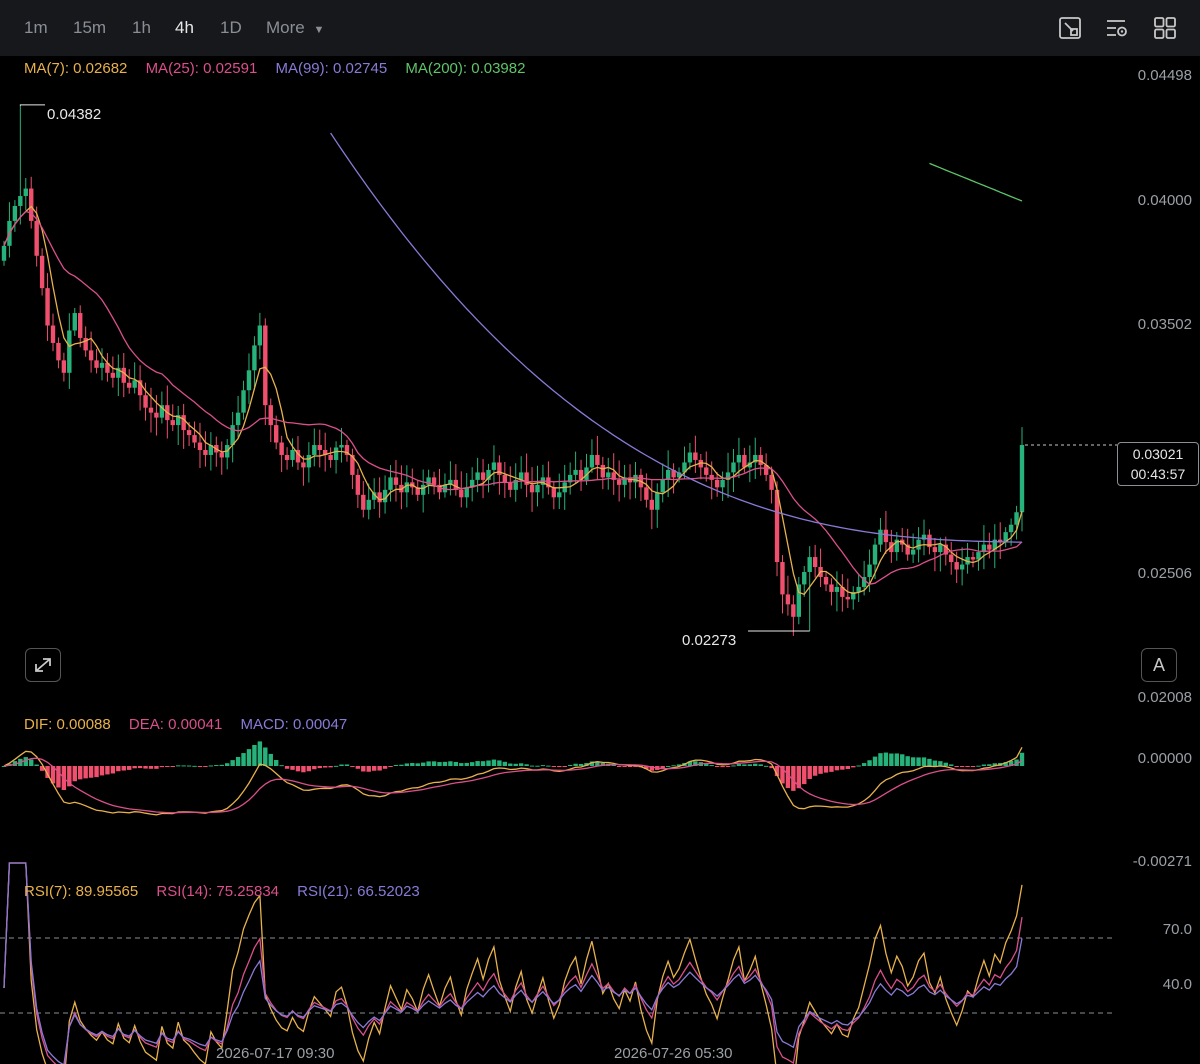 Image resolution: width=1200 pixels, height=1064 pixels. I want to click on current-price: 0.03021, so click(1158, 454).